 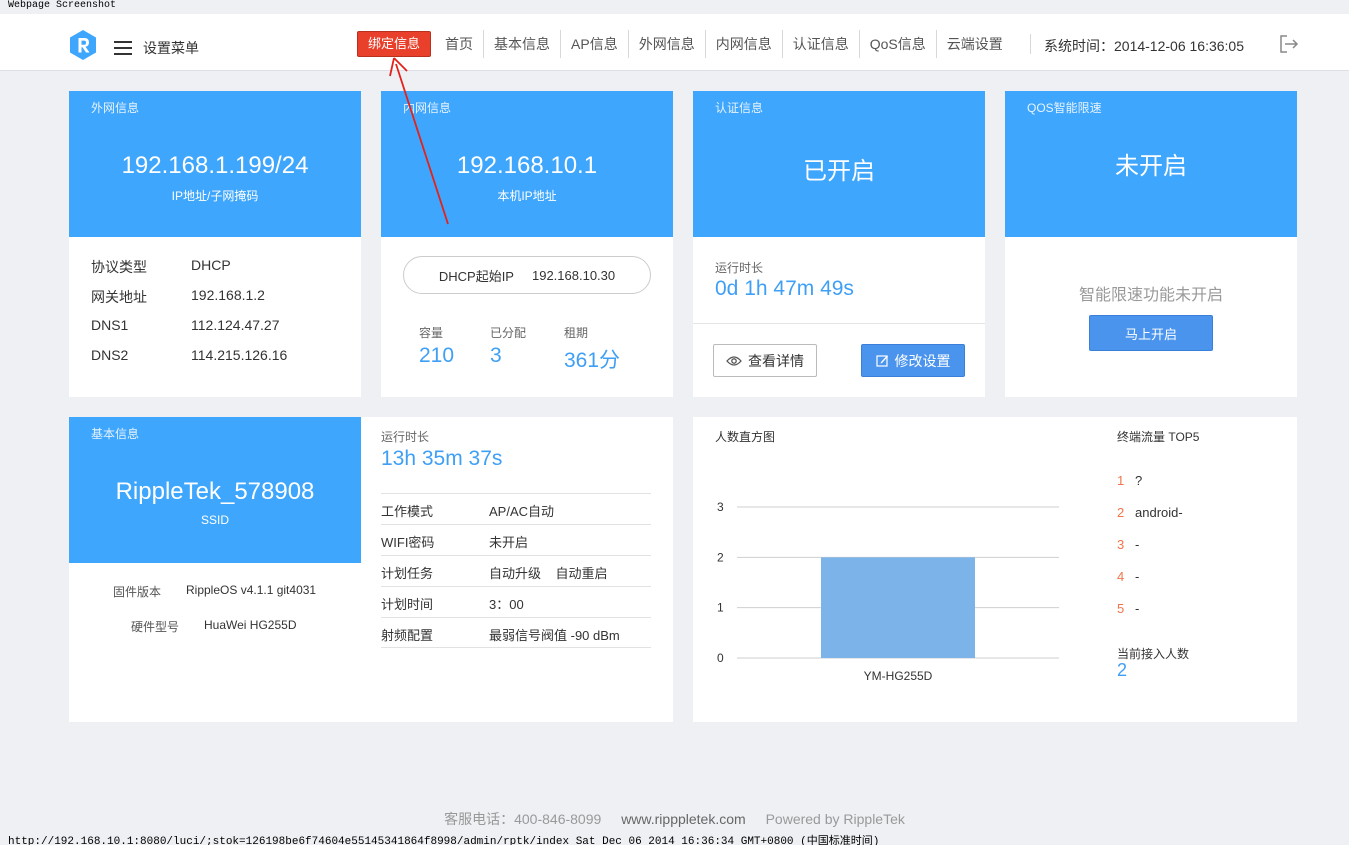 I want to click on qos-card-header: QOS智能限速 未开启, so click(x=1151, y=164).